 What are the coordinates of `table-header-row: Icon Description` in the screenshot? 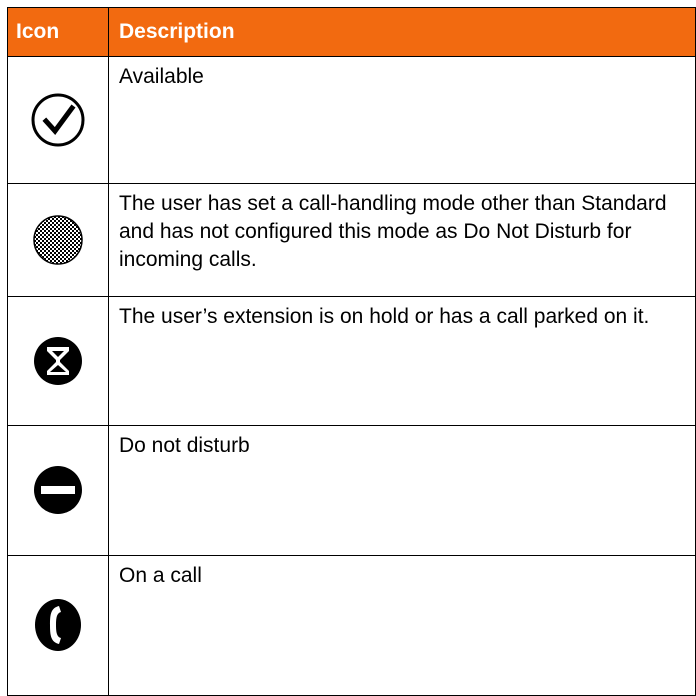 It's located at (351, 32).